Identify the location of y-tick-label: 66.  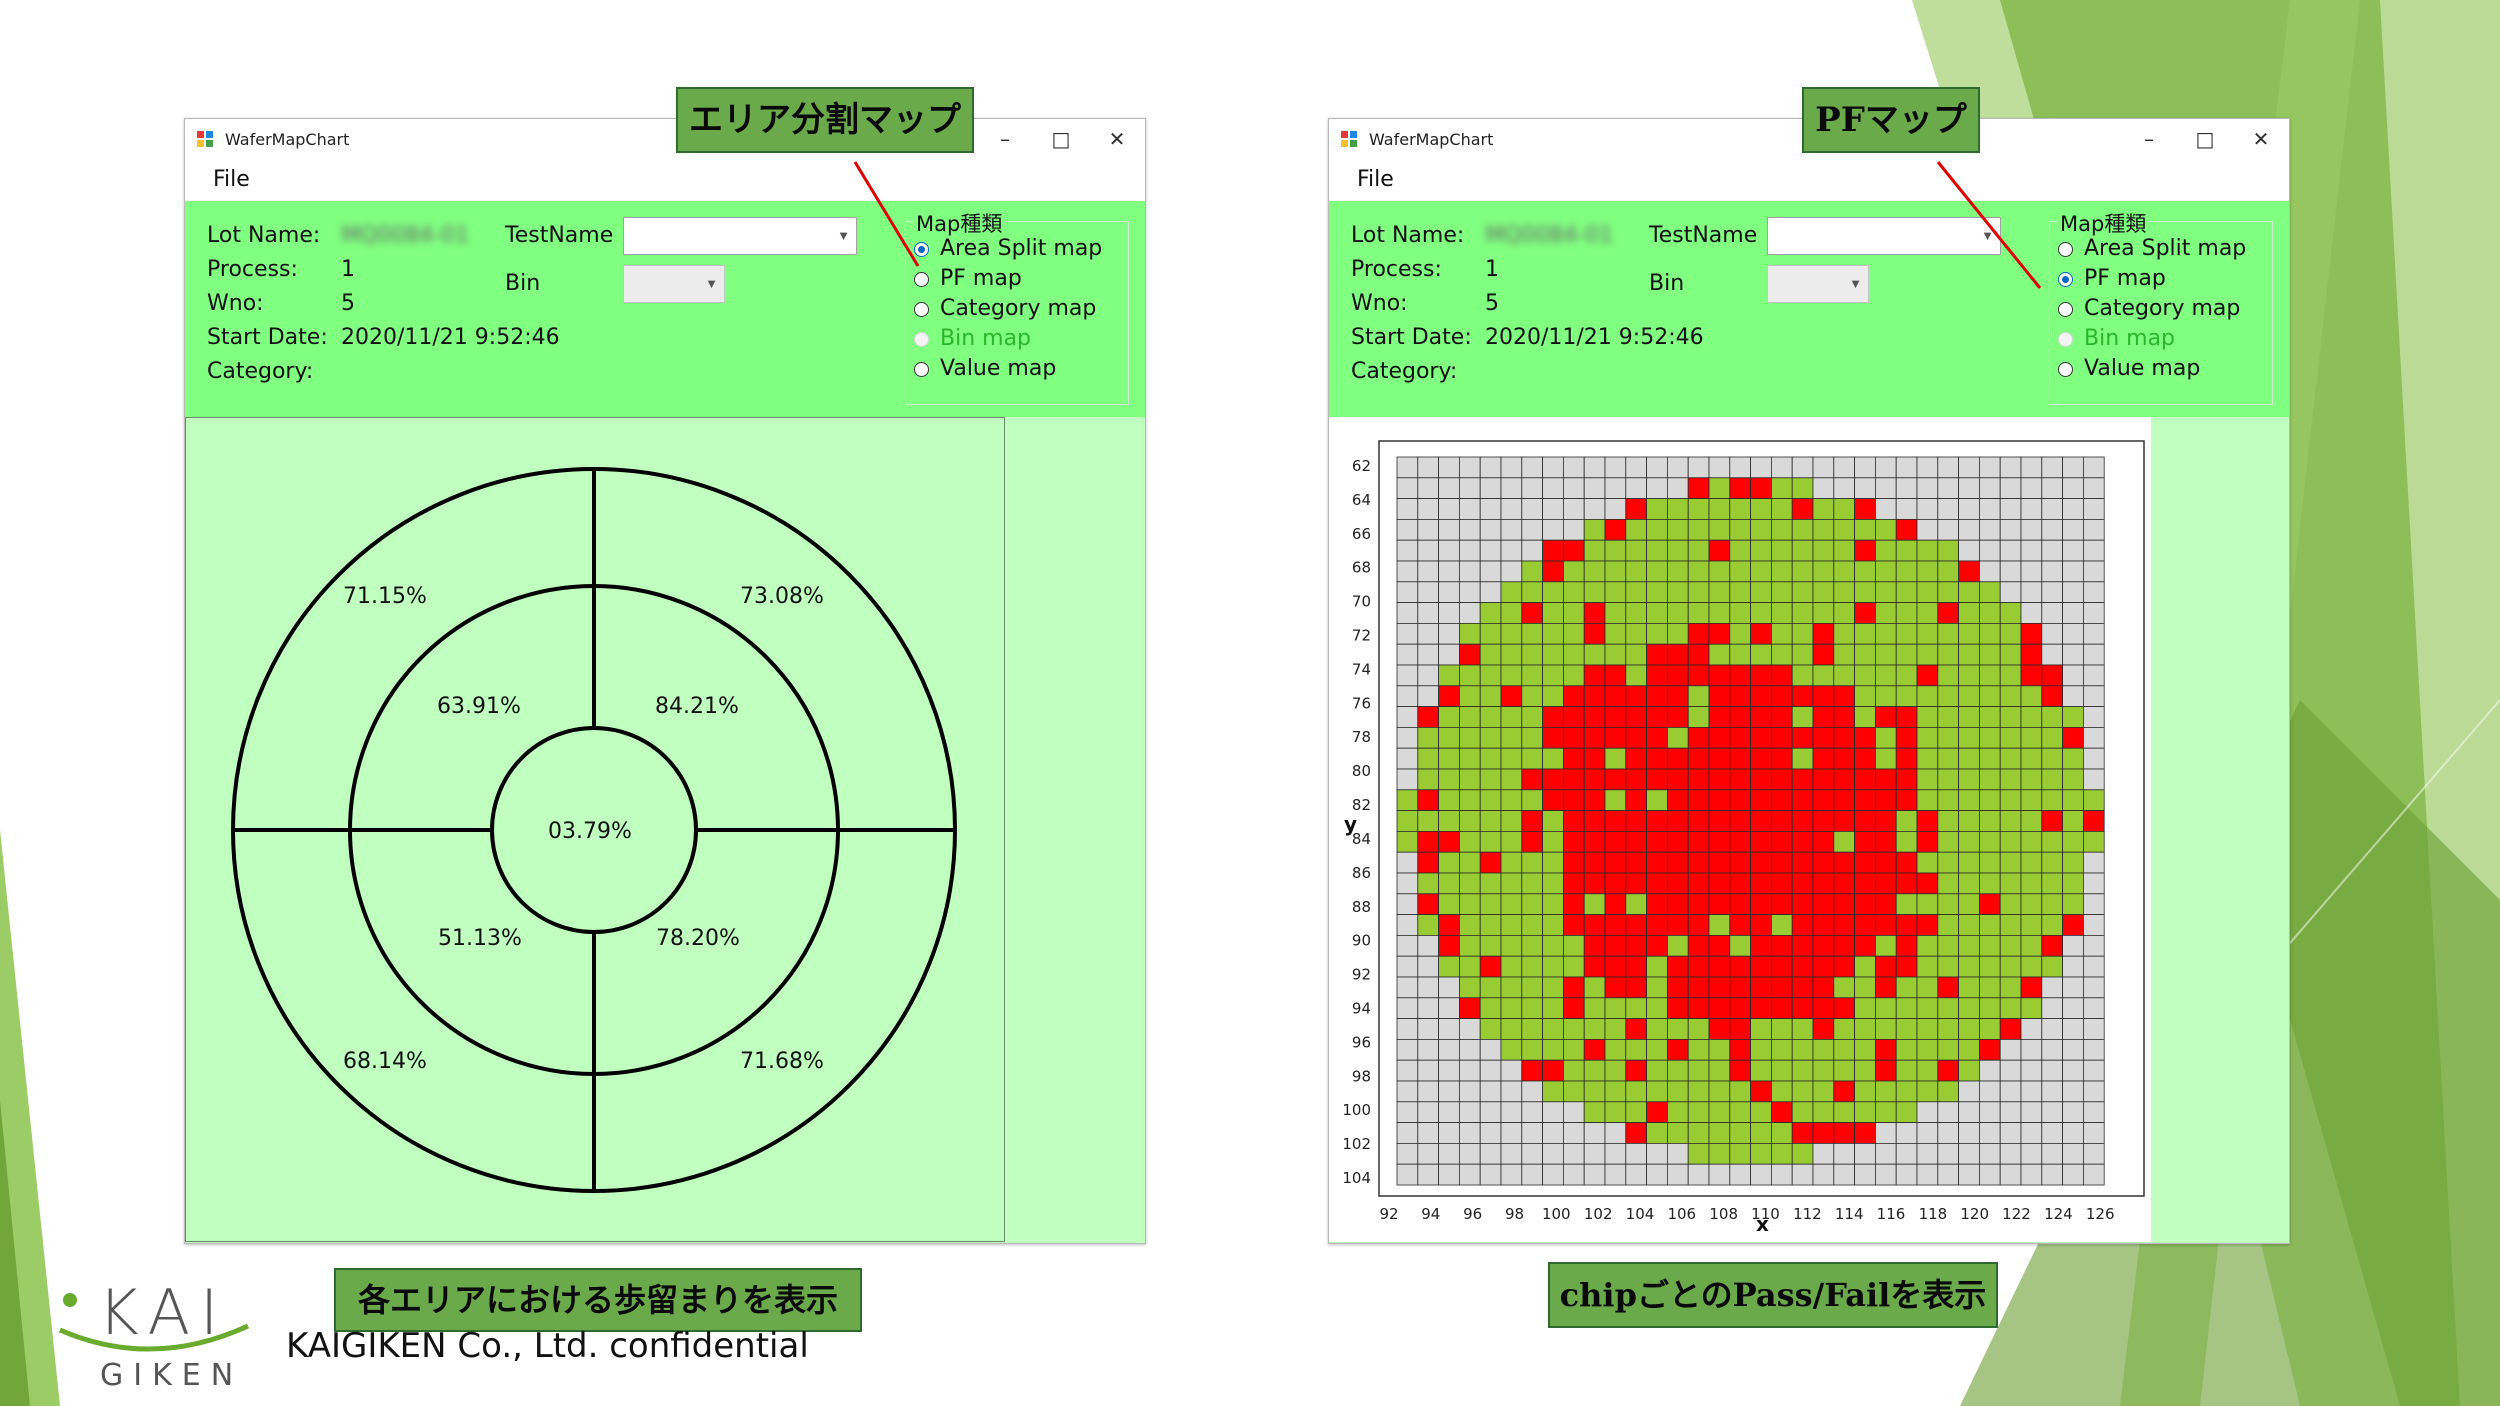
(1361, 534).